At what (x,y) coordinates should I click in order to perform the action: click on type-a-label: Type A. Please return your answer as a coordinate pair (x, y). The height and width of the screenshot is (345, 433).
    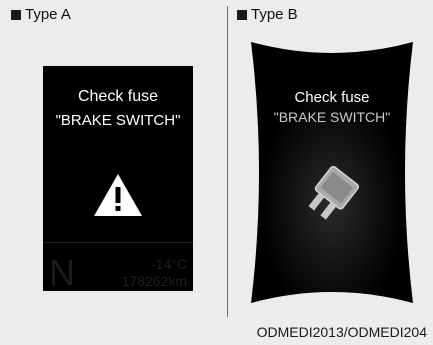
    Looking at the image, I should click on (41, 14).